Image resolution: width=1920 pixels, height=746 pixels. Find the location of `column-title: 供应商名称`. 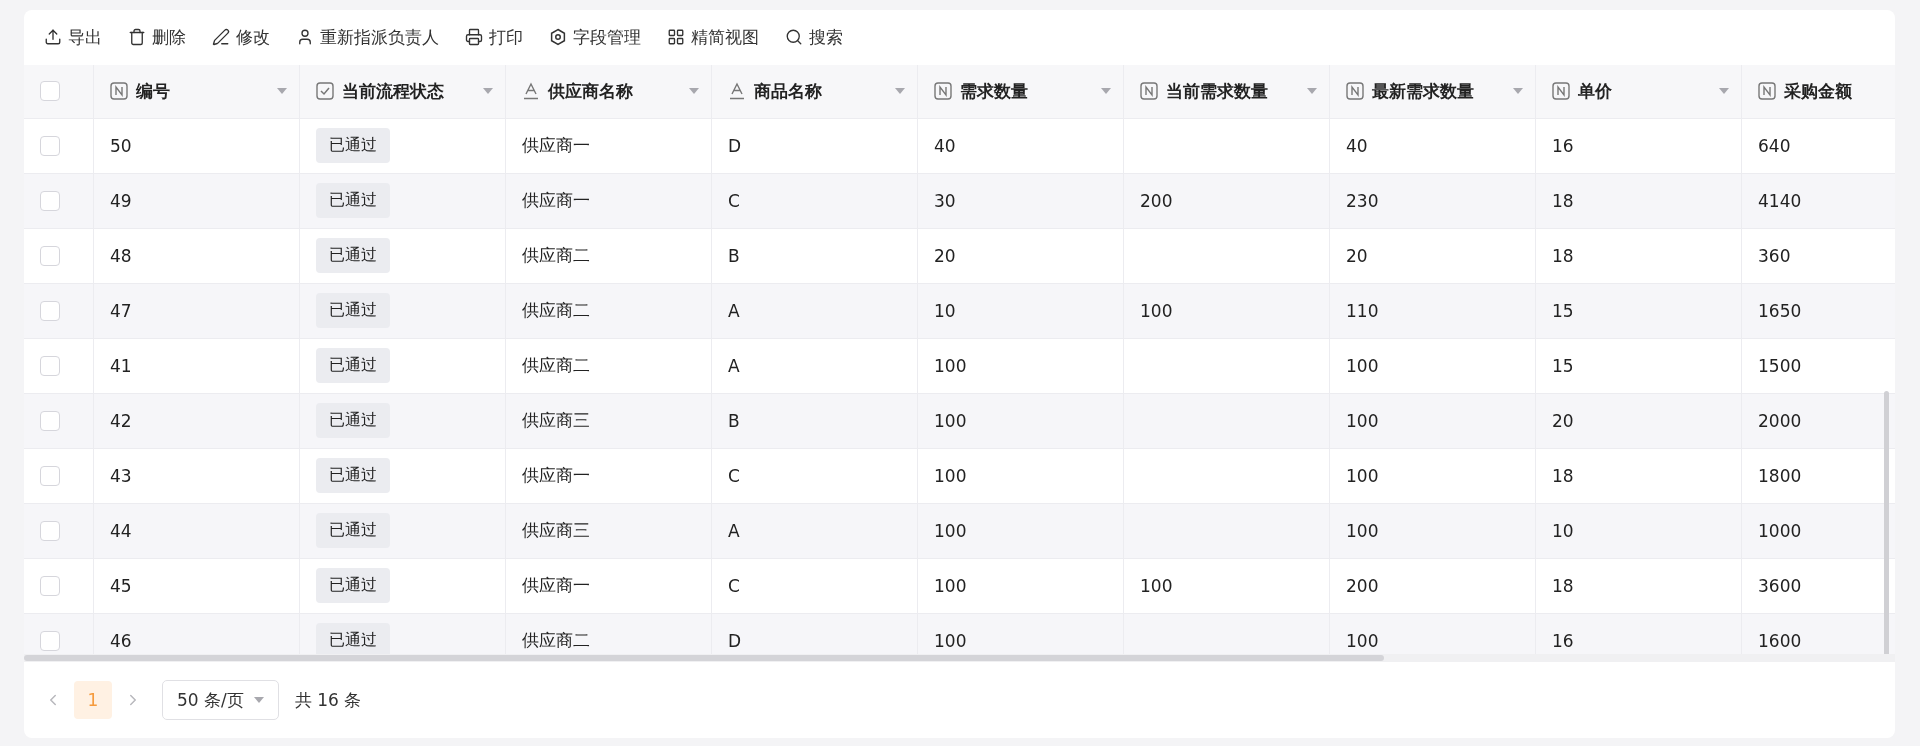

column-title: 供应商名称 is located at coordinates (591, 91).